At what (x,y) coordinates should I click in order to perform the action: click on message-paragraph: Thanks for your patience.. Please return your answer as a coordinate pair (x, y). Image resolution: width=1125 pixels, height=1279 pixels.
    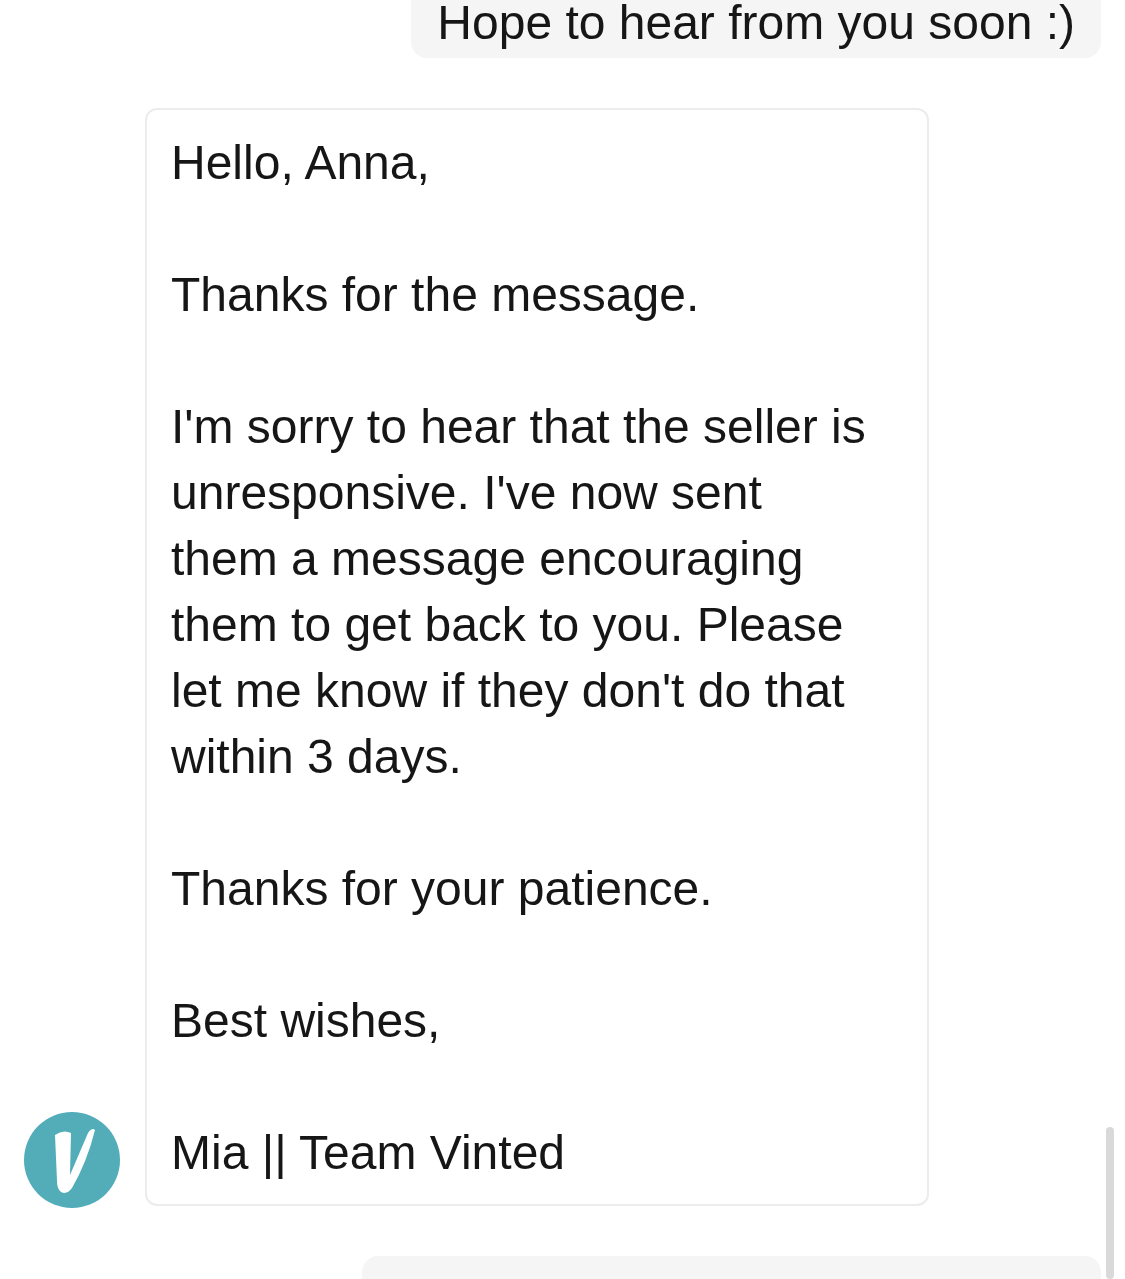
    Looking at the image, I should click on (442, 889).